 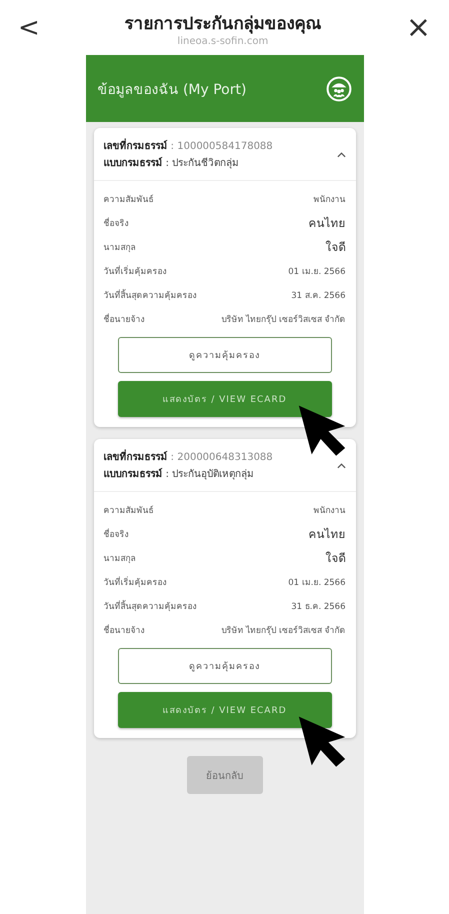 What do you see at coordinates (172, 90) in the screenshot?
I see `banner-title: ข้อมูลของฉัน (My Port)` at bounding box center [172, 90].